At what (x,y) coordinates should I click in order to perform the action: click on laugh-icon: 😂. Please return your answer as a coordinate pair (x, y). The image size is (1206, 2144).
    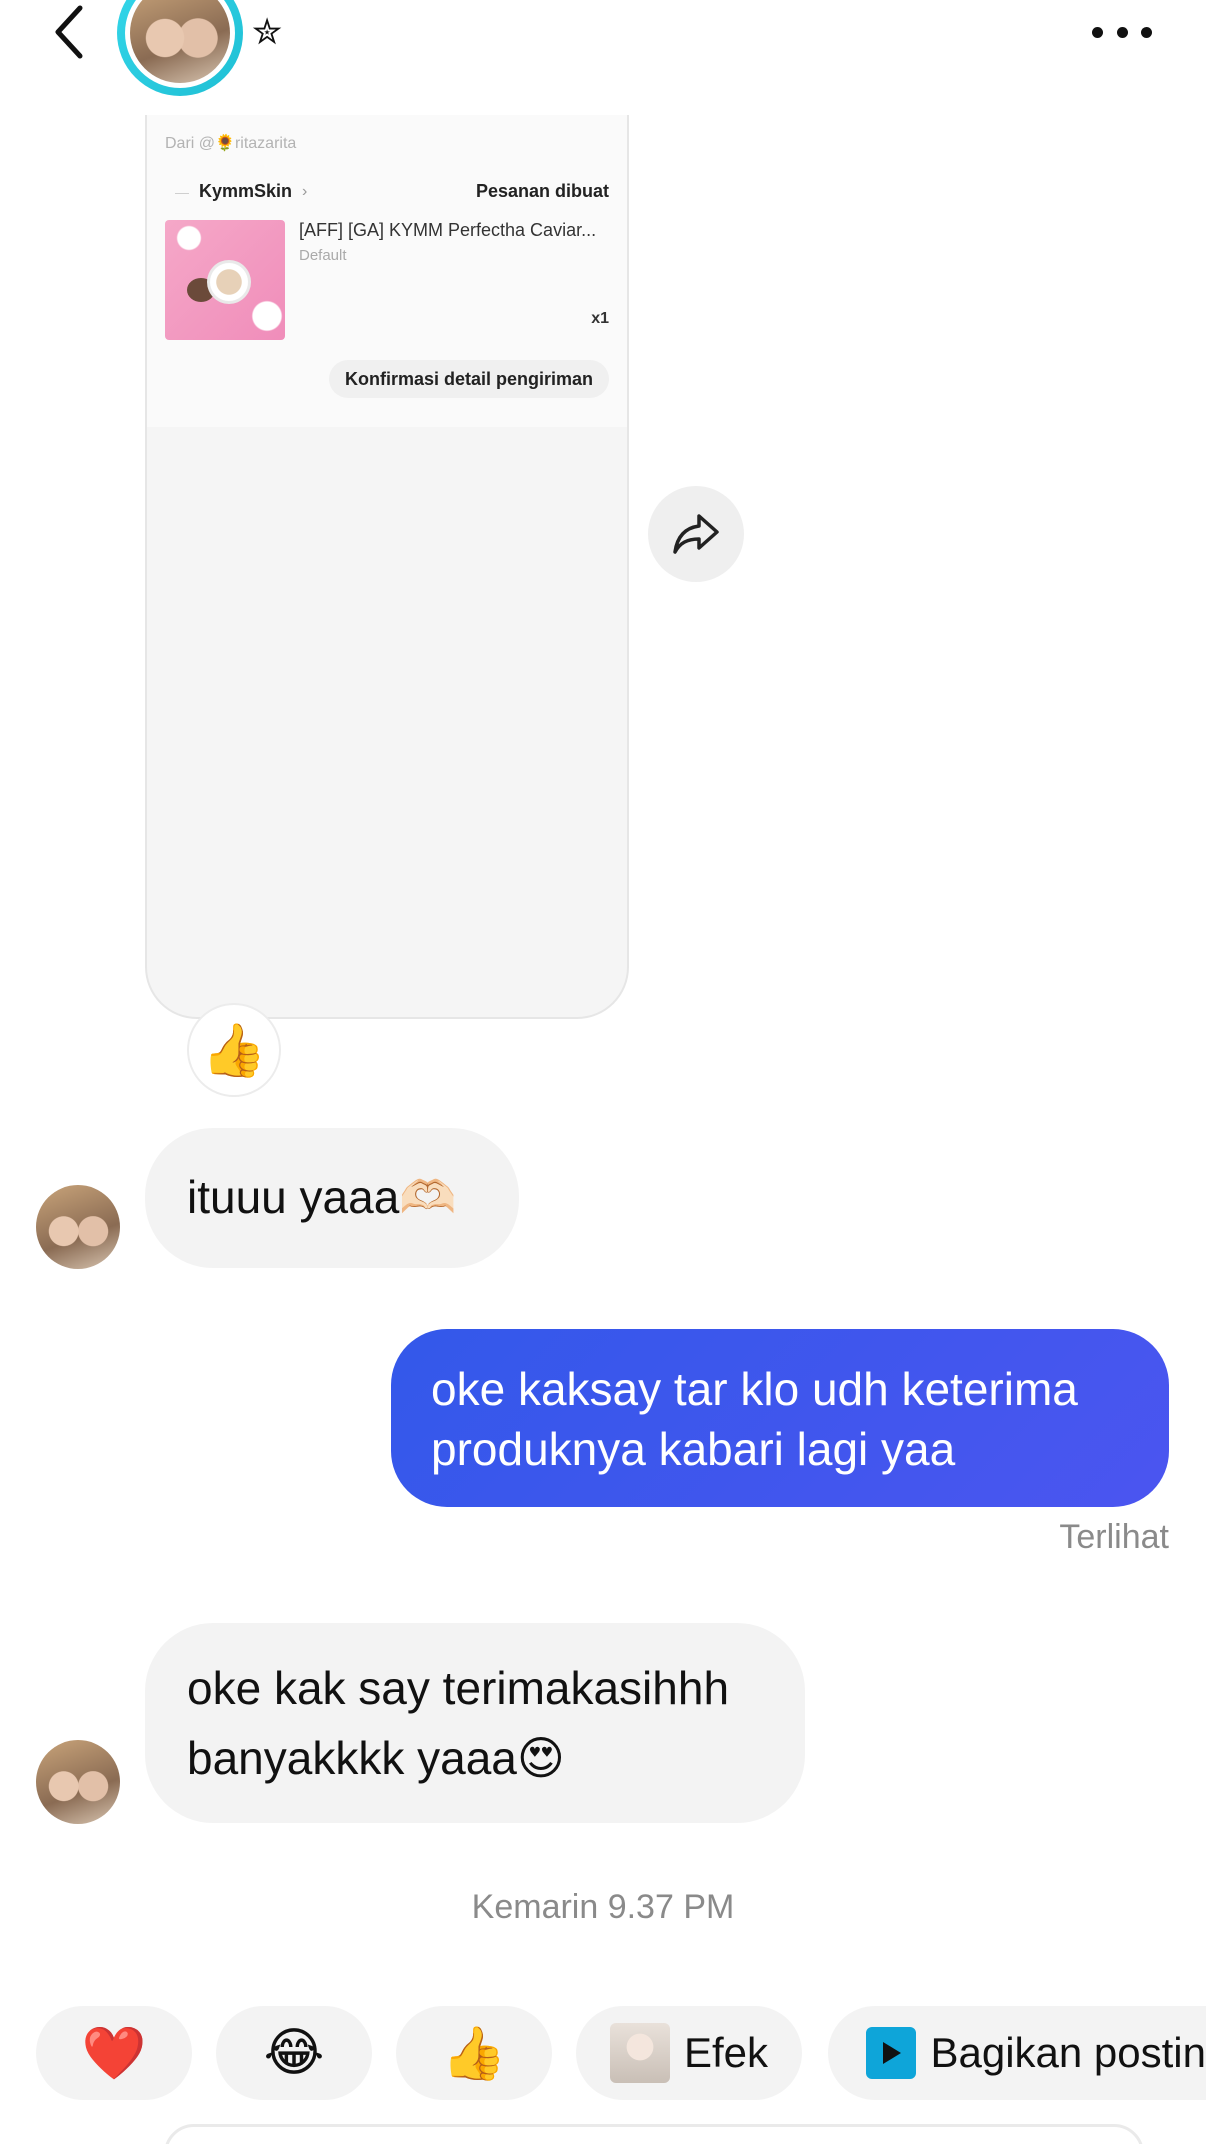
    Looking at the image, I should click on (294, 2053).